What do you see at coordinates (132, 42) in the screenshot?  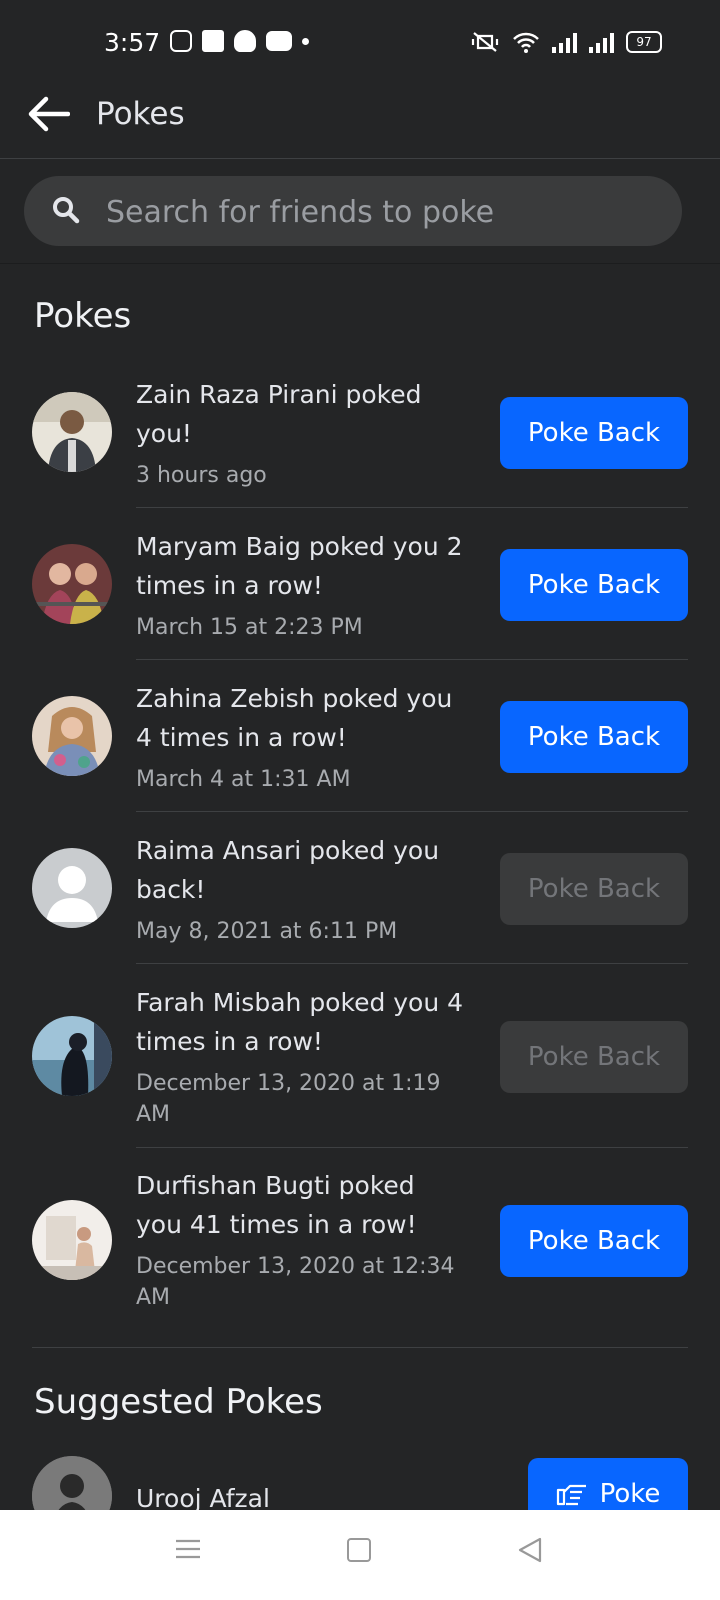 I see `status-time: 3:57` at bounding box center [132, 42].